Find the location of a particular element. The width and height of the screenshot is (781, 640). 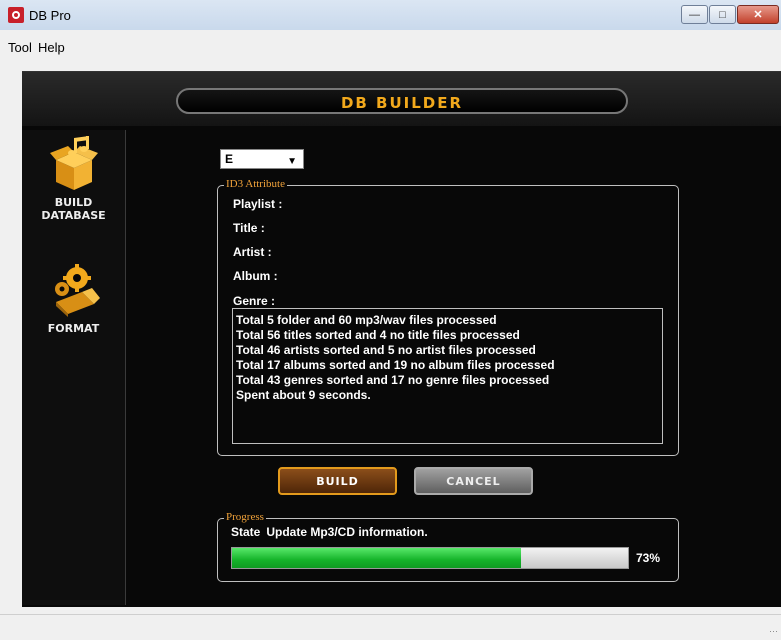

maximize-button: □ is located at coordinates (722, 14).